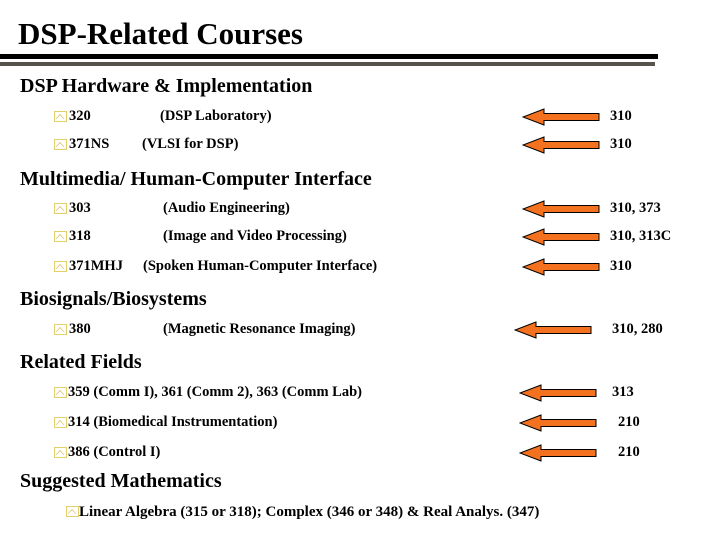  Describe the element at coordinates (96, 266) in the screenshot. I see `course-number: 371MHJ` at that location.